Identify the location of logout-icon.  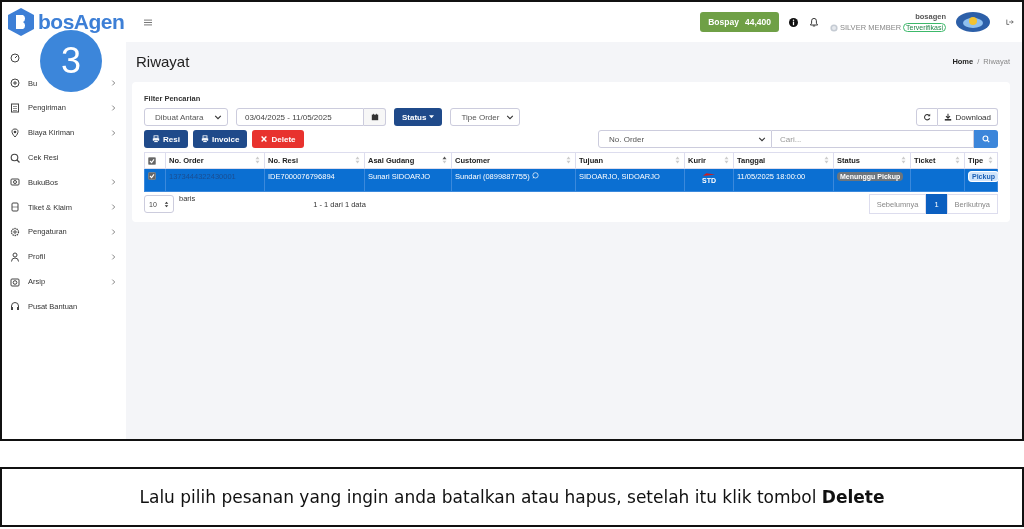
(1010, 22).